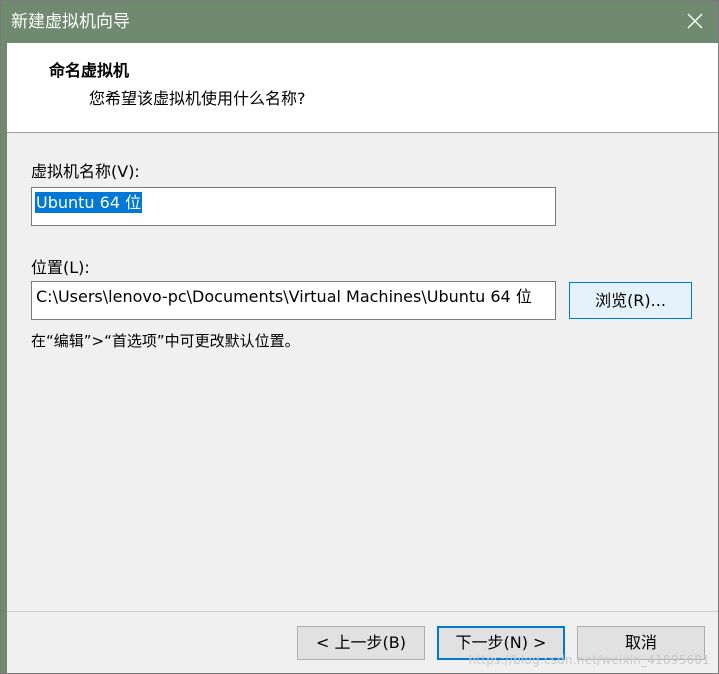 The image size is (719, 674). I want to click on location-hint: 在“编辑”>“首选项”中可更改默认位置。, so click(165, 341).